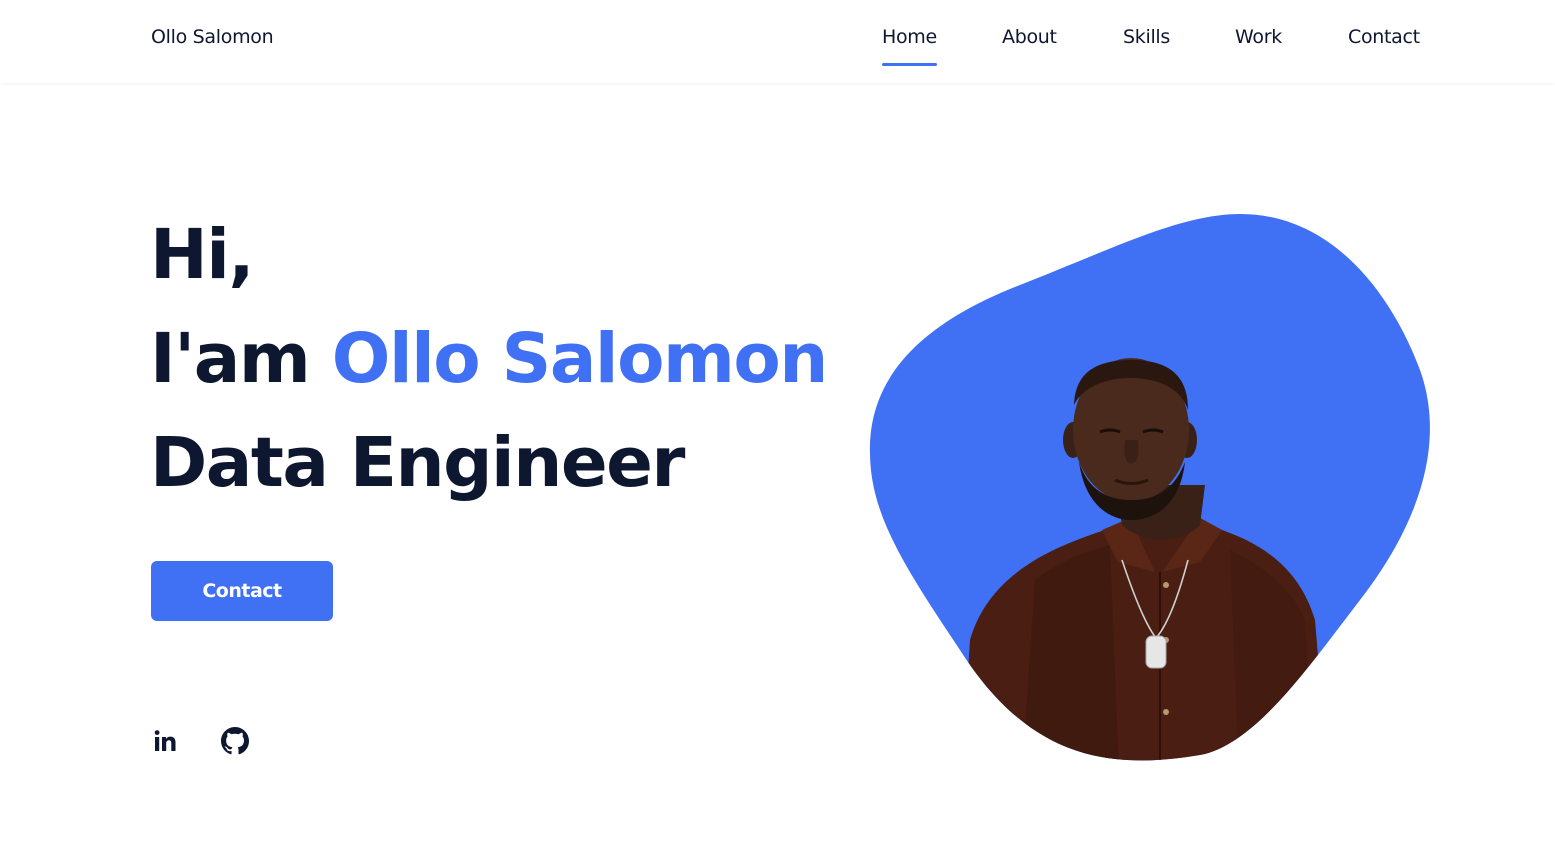  I want to click on hero-greeting: Hi,, so click(202, 255).